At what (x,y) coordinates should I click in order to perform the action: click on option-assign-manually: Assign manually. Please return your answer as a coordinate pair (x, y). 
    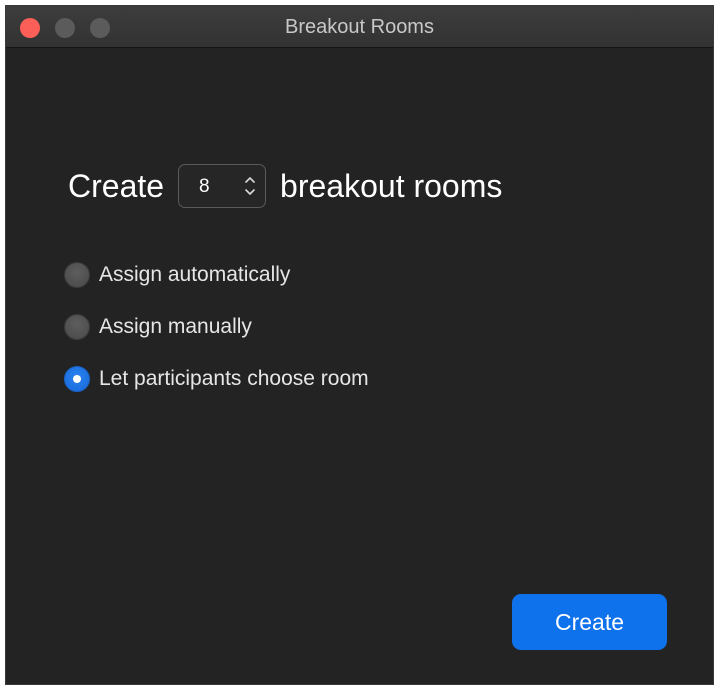
    Looking at the image, I should click on (158, 327).